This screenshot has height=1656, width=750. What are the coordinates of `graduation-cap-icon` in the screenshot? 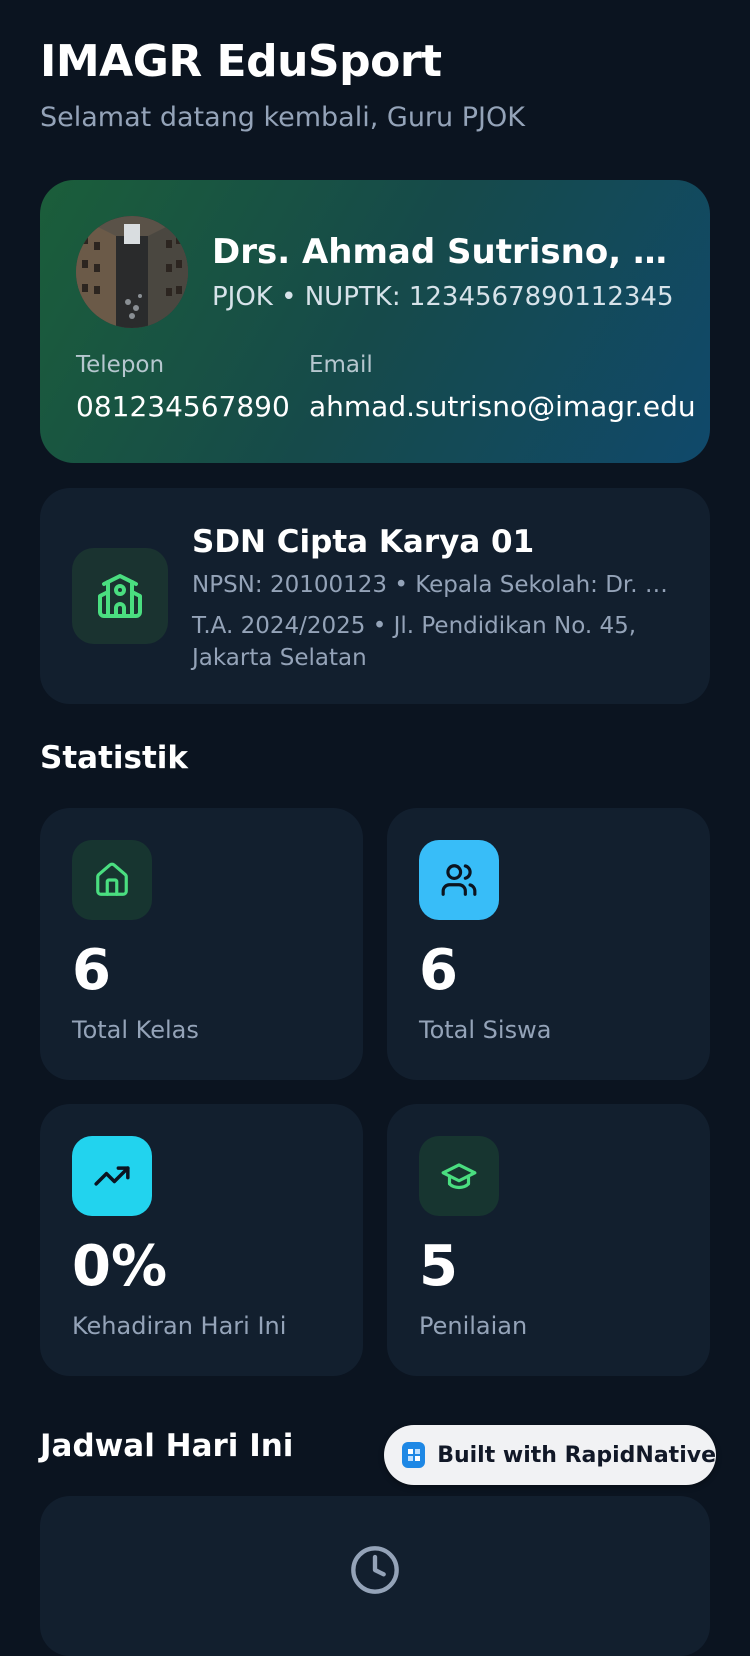 It's located at (459, 1176).